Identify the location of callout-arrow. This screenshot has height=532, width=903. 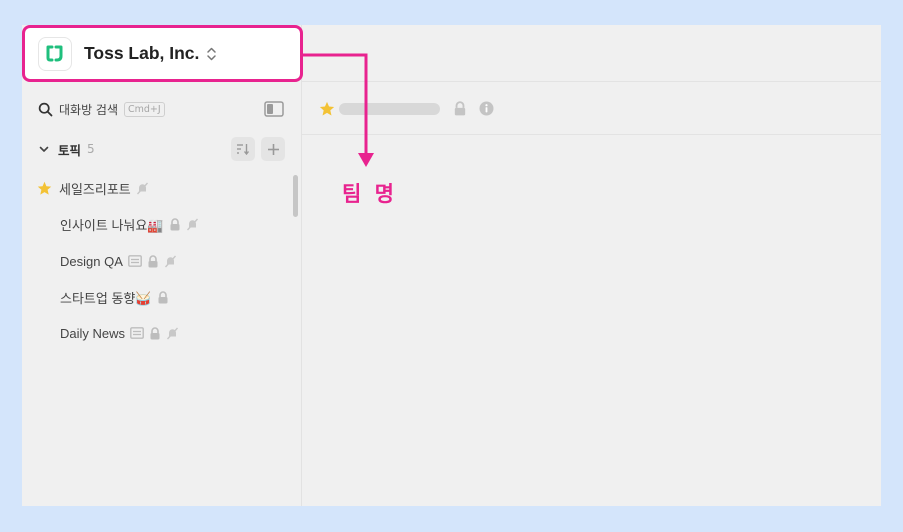
(338, 110).